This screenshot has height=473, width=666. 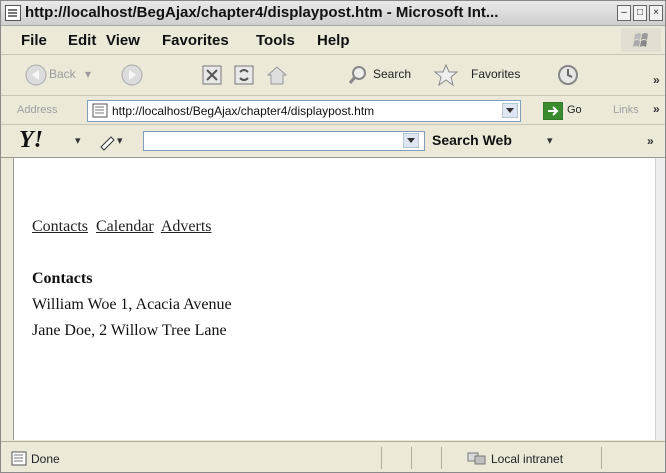 I want to click on back-dropdown-icon: ▾, so click(x=88, y=74).